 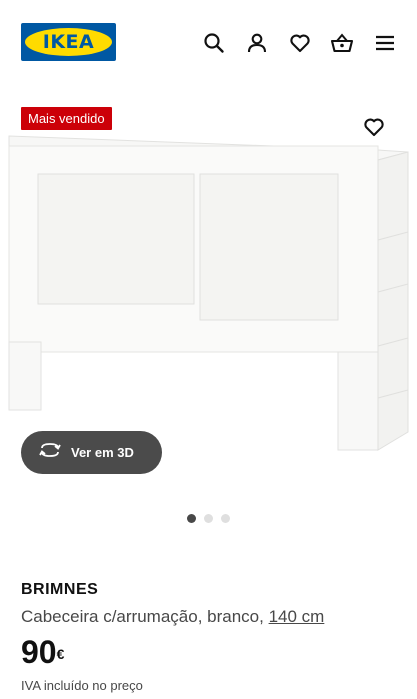 What do you see at coordinates (342, 43) in the screenshot?
I see `basket-icon` at bounding box center [342, 43].